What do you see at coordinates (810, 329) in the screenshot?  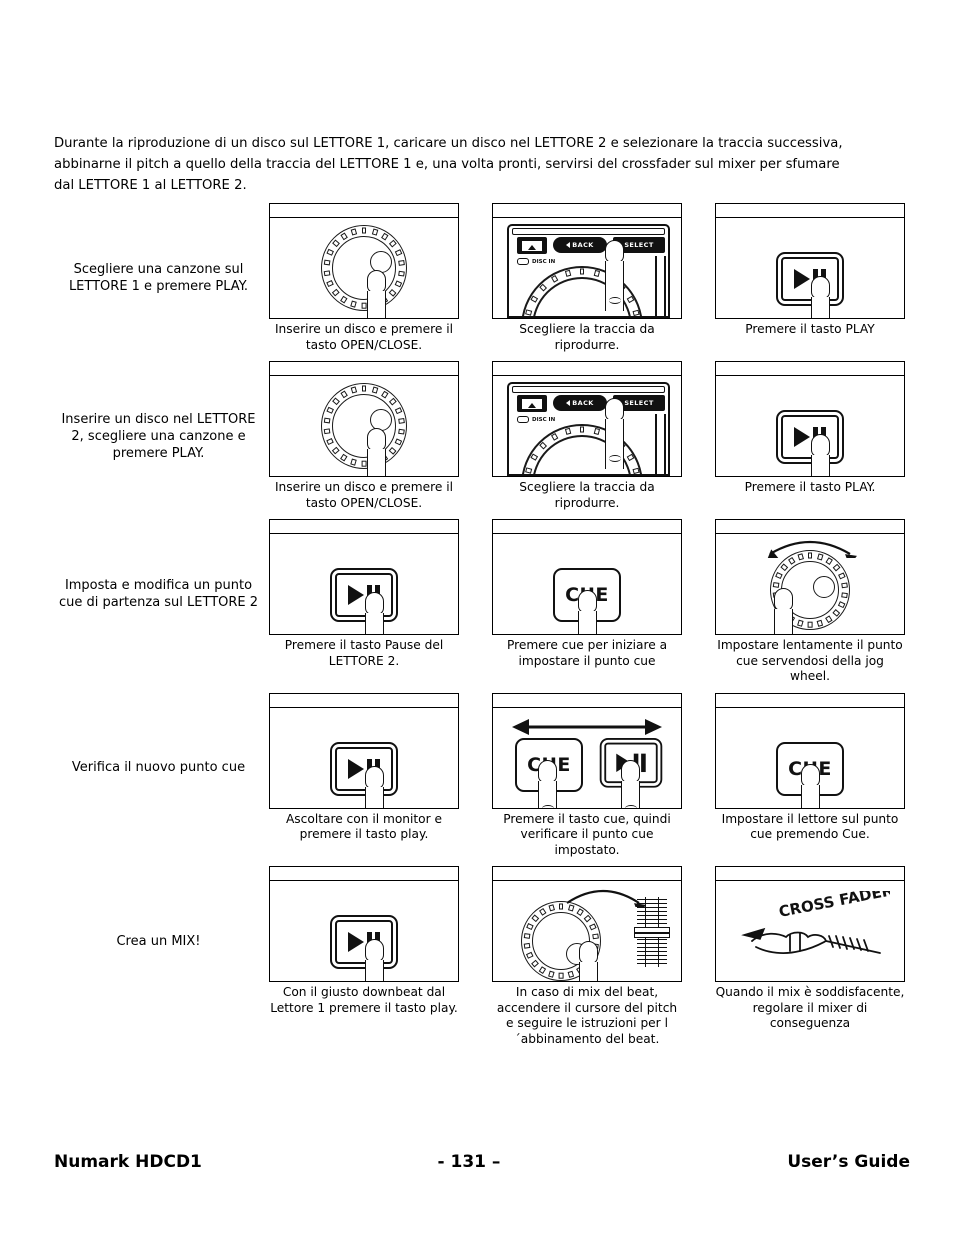 I see `cell-caption: Premere il tasto PLAY` at bounding box center [810, 329].